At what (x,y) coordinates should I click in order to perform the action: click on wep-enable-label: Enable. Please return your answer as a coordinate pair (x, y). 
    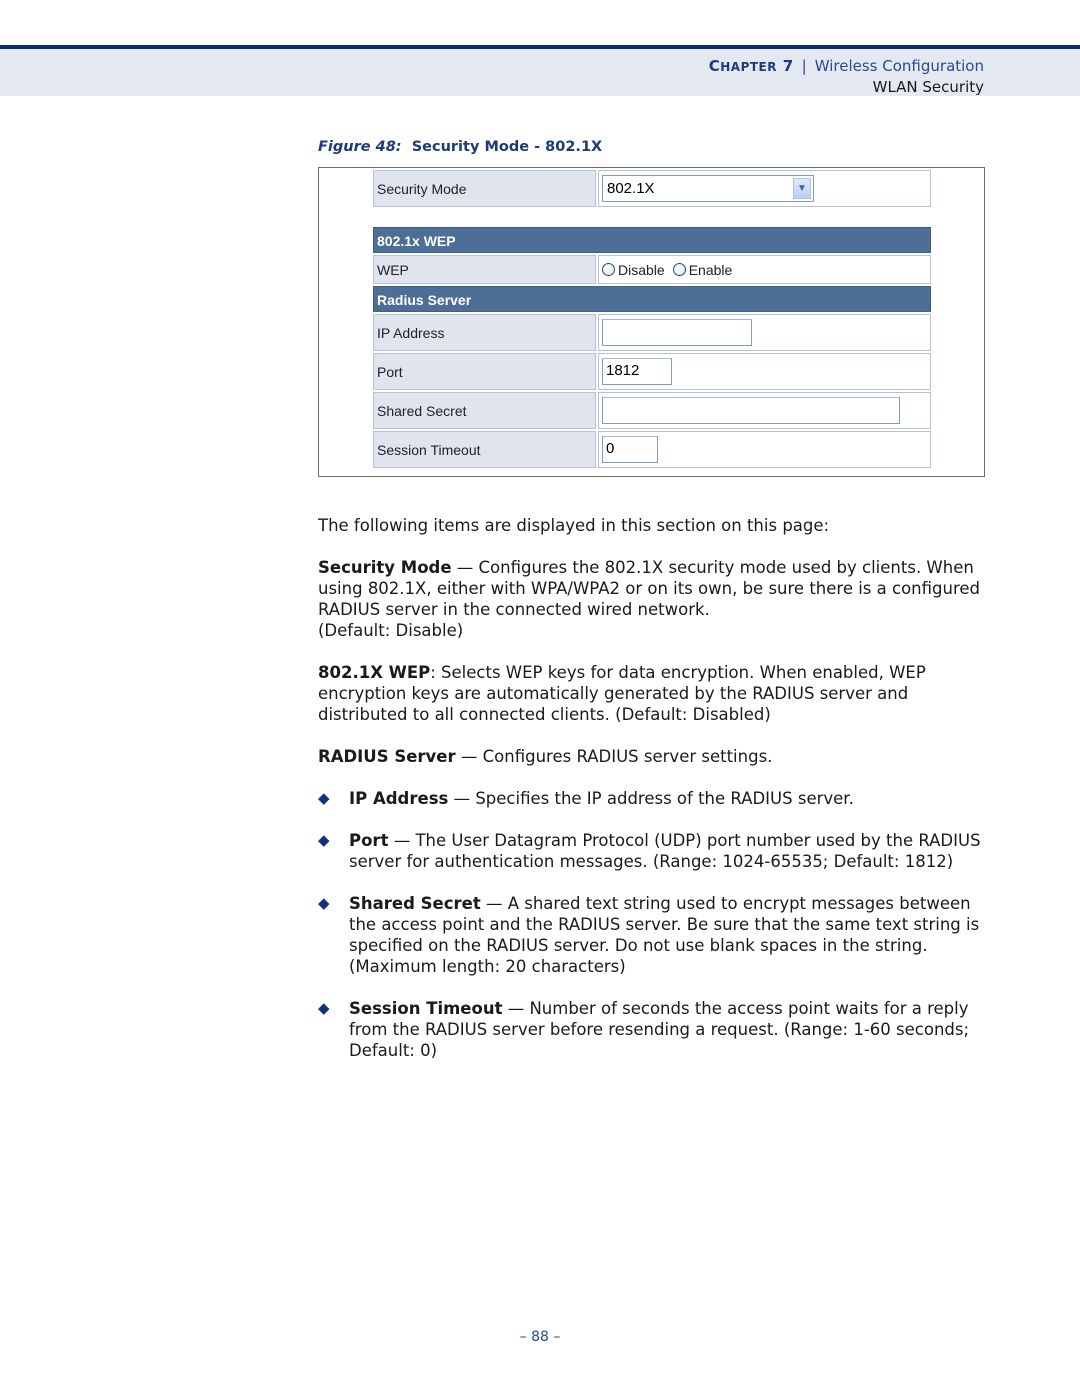
    Looking at the image, I should click on (710, 269).